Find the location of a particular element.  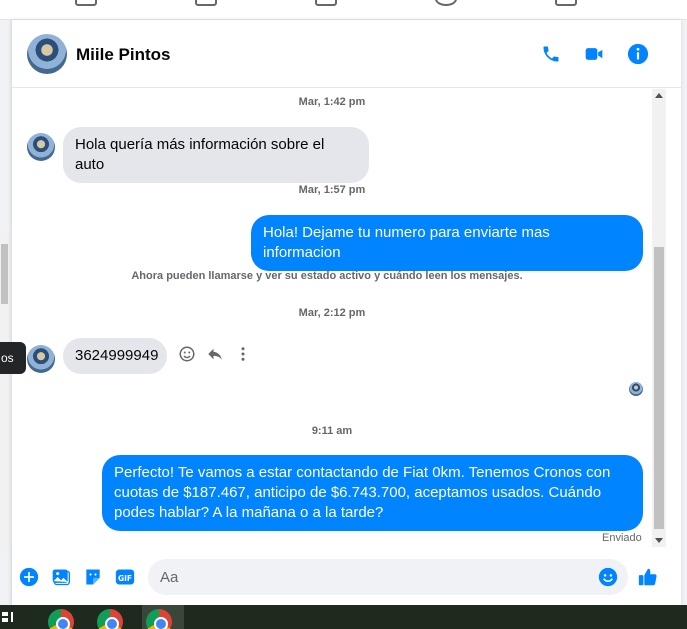

scroll-up-arrow-icon is located at coordinates (659, 95).